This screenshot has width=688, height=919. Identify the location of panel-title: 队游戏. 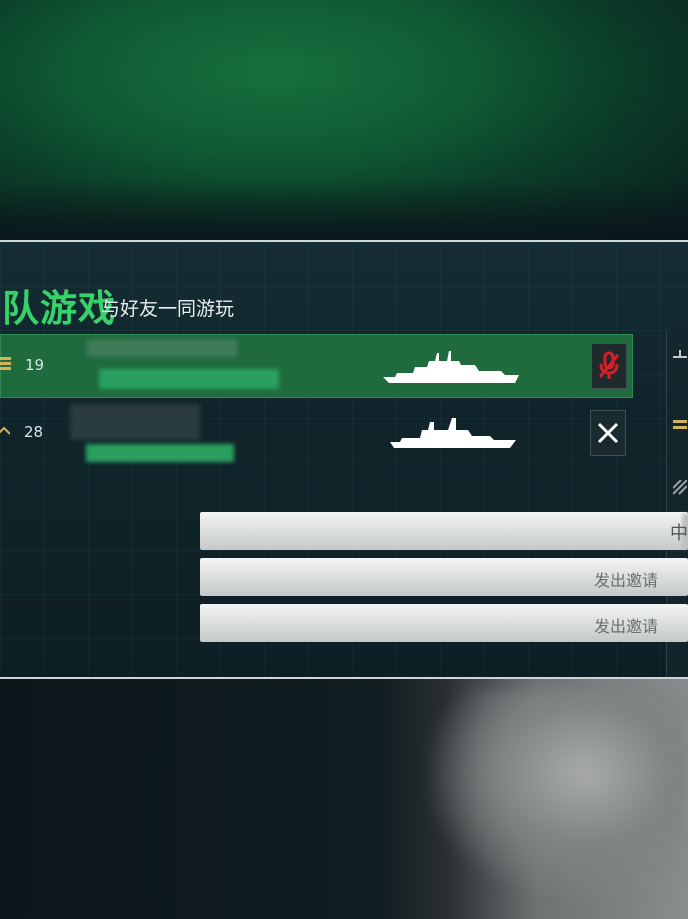
(59, 308).